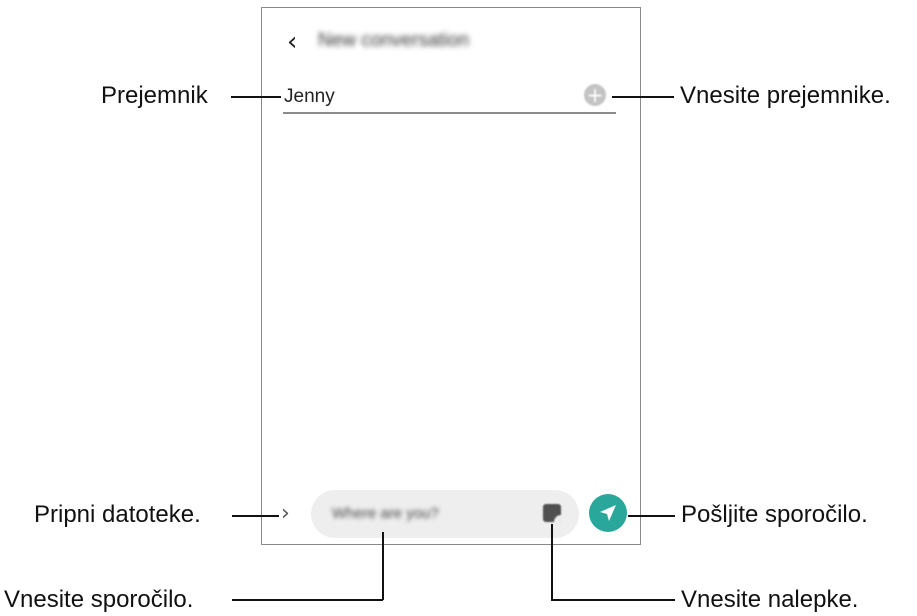 The height and width of the screenshot is (616, 917). I want to click on callout-recipient: Prejemnik, so click(154, 95).